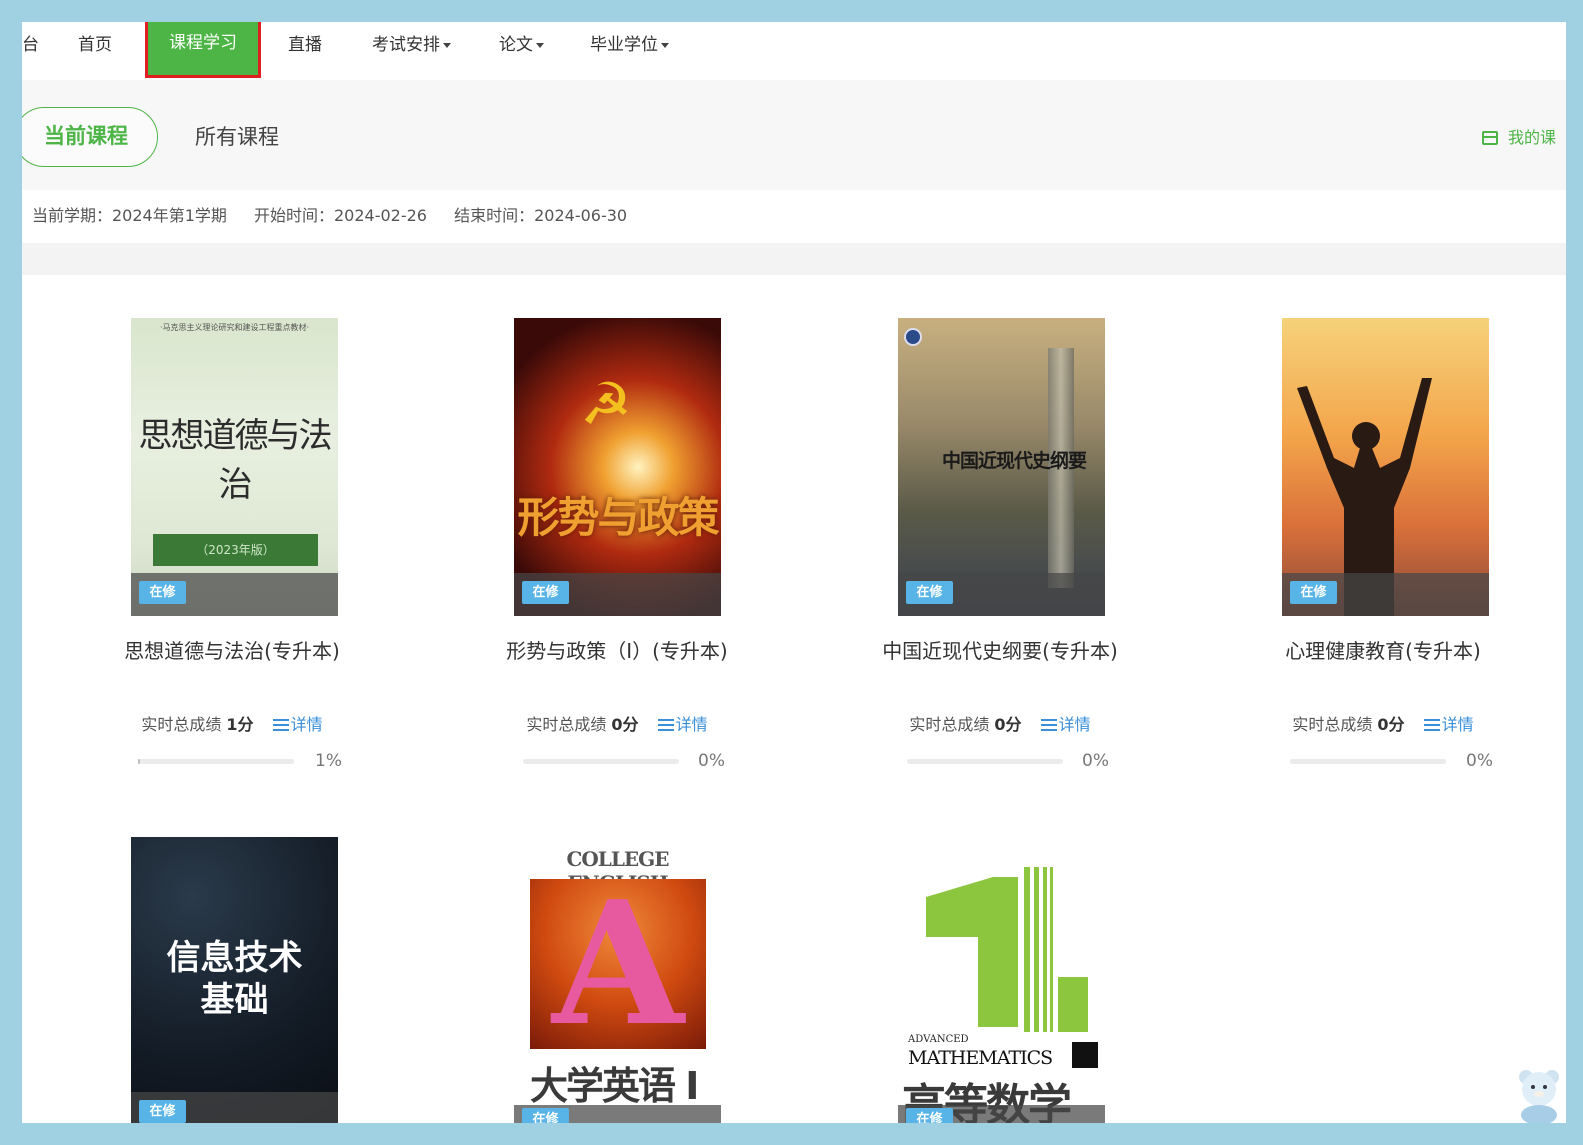 Image resolution: width=1583 pixels, height=1145 pixels. What do you see at coordinates (1539, 1093) in the screenshot?
I see `bear-mascot-icon` at bounding box center [1539, 1093].